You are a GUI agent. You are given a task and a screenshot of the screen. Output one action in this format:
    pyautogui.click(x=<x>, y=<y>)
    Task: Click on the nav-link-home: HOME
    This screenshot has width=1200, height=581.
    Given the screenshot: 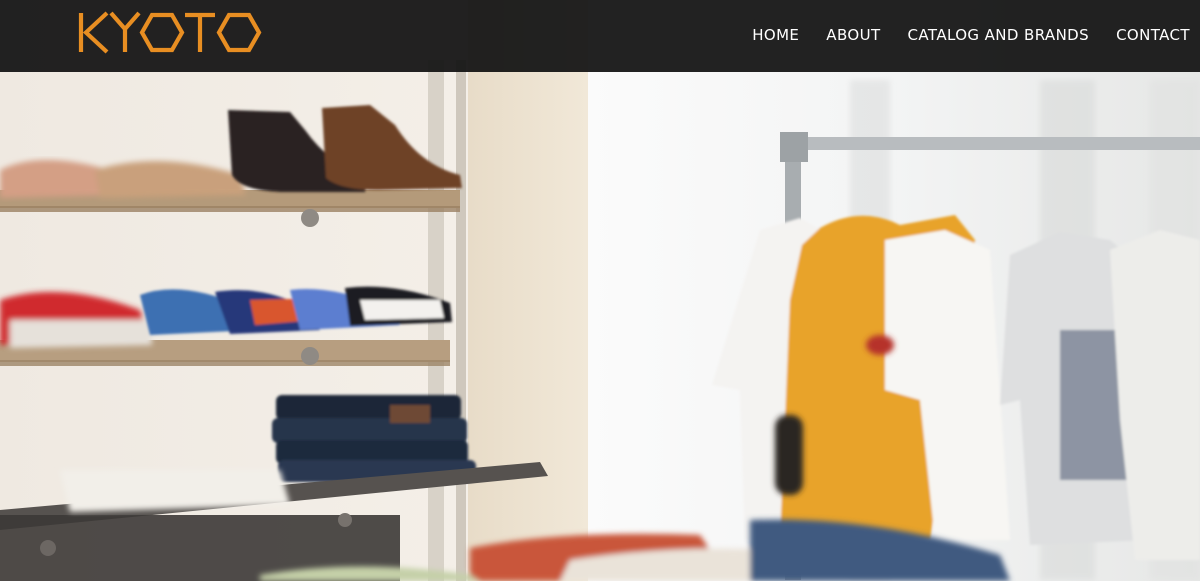 What is the action you would take?
    pyautogui.click(x=775, y=35)
    